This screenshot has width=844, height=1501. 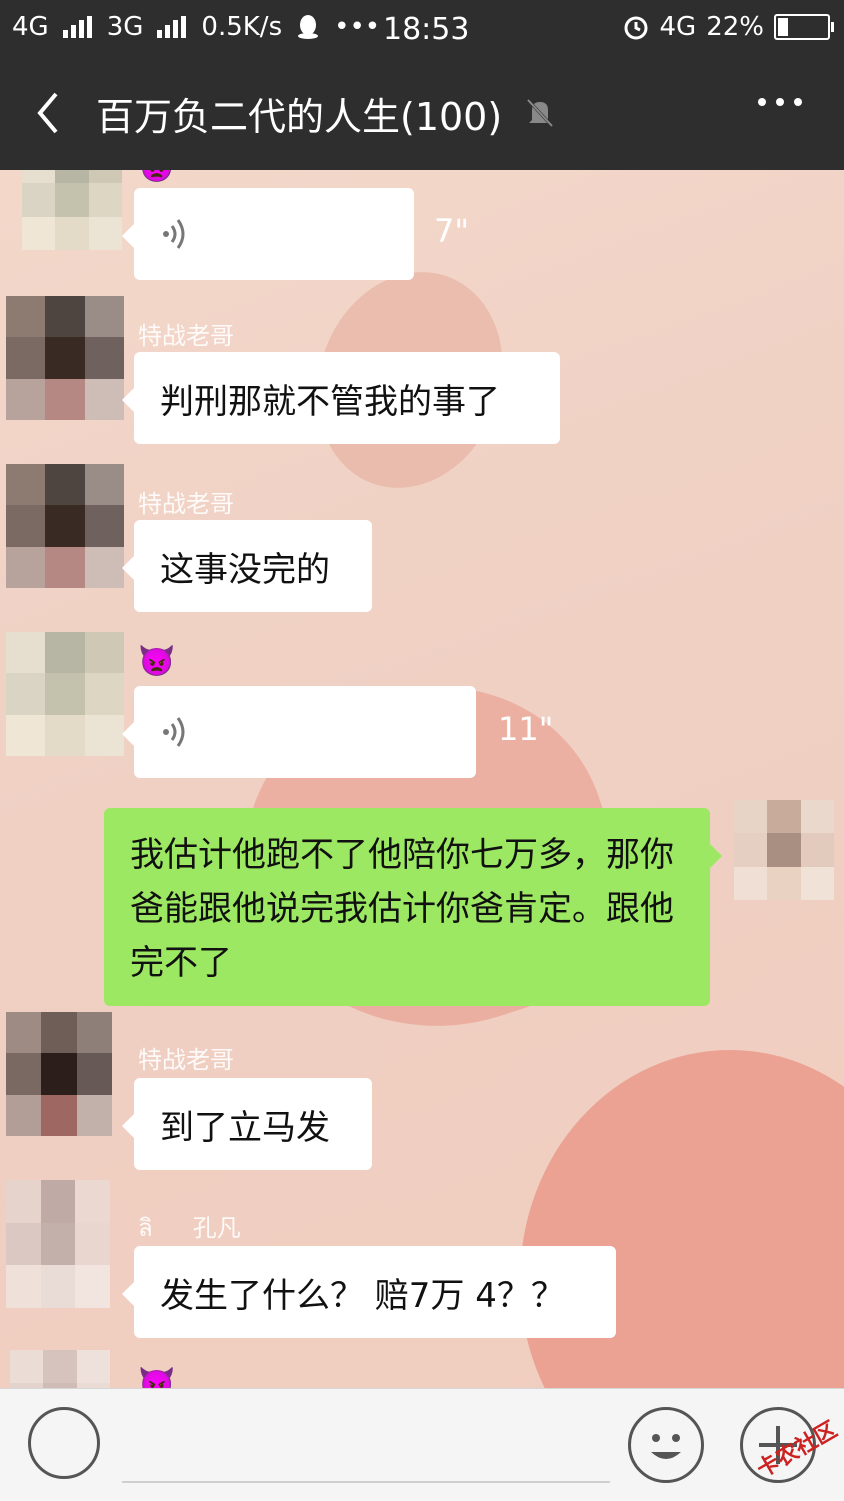 I want to click on status-right: 4G 22%, so click(x=728, y=27).